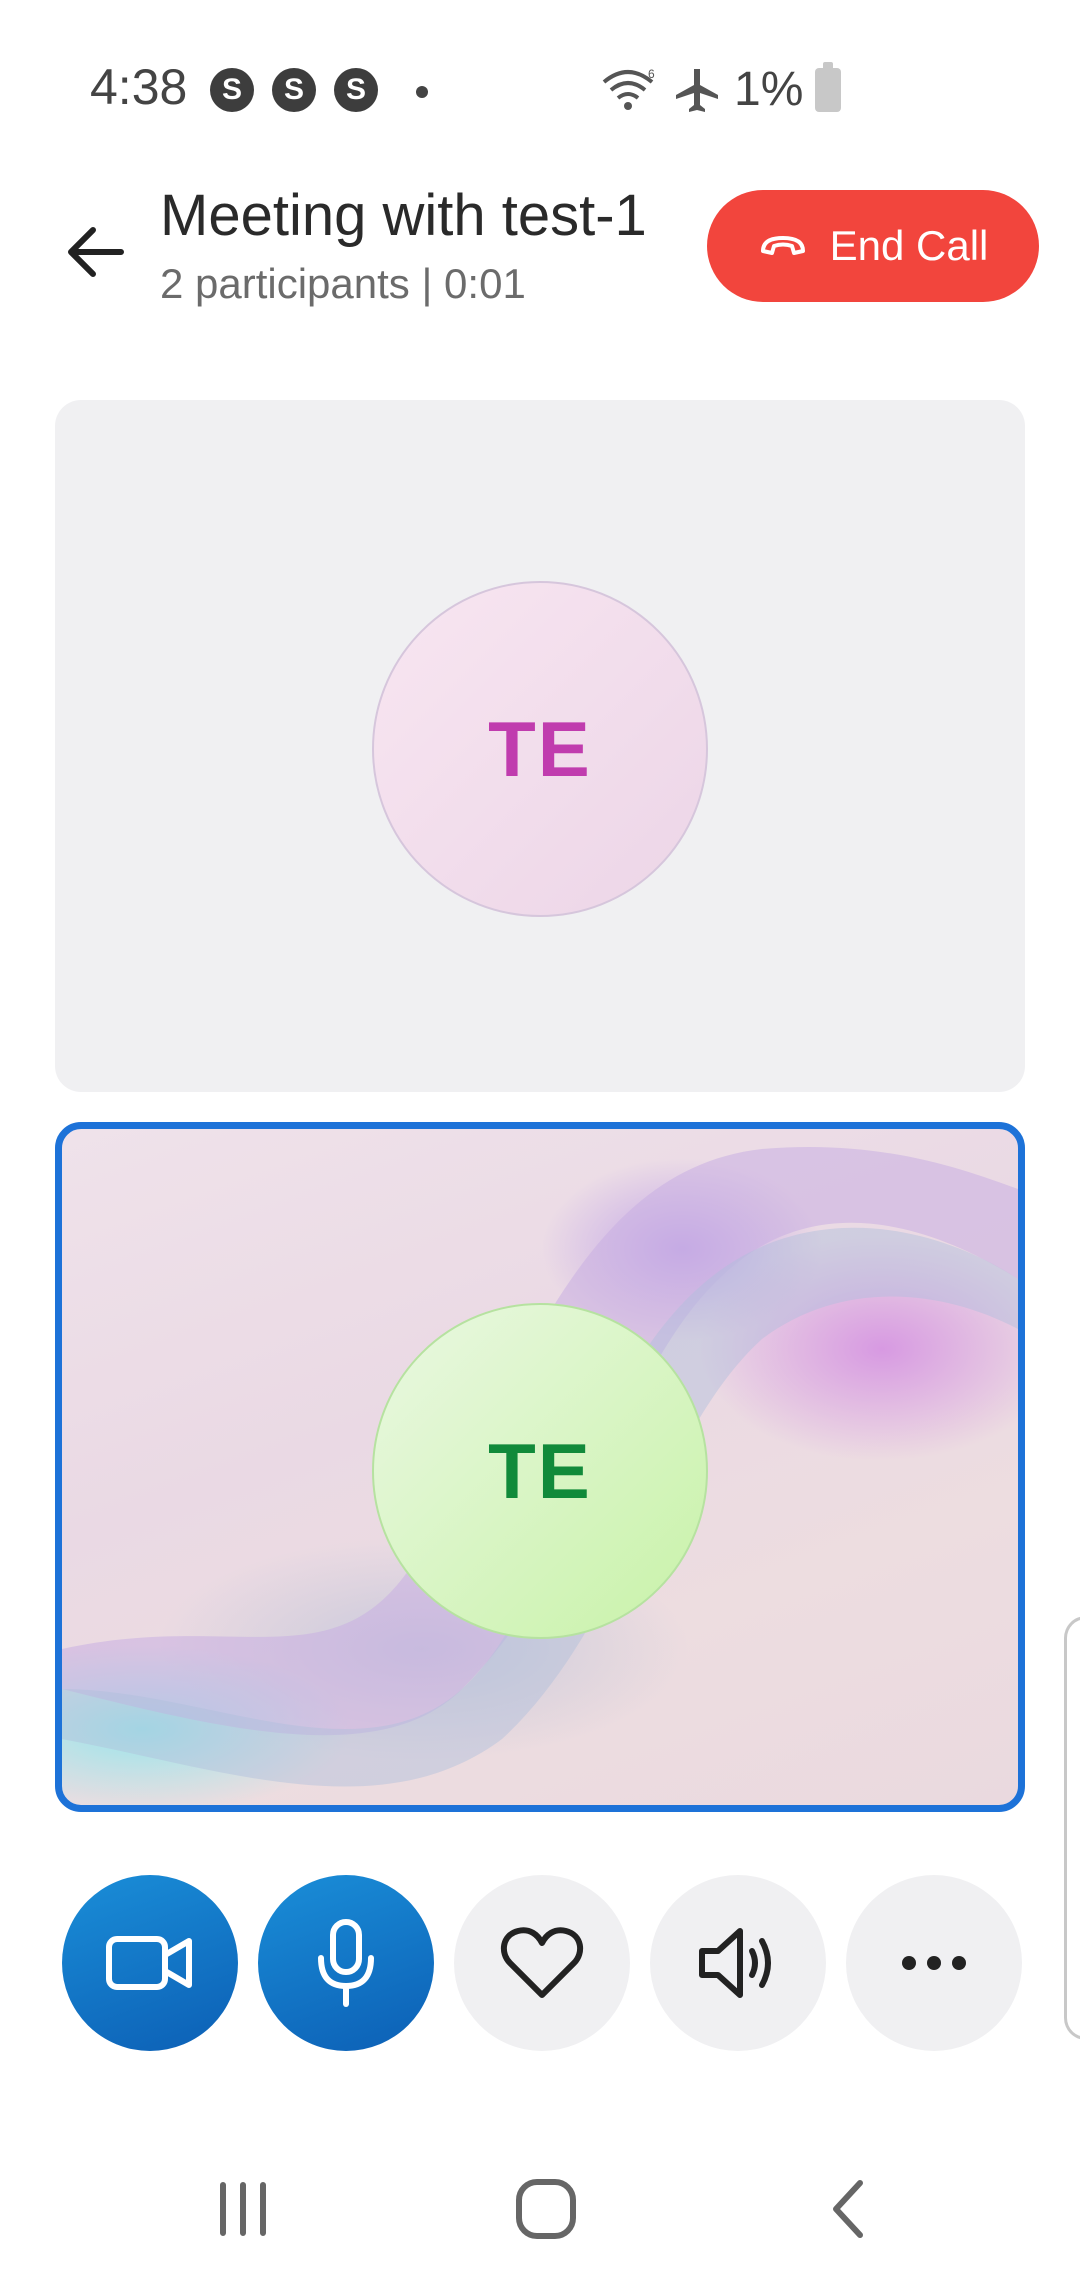  What do you see at coordinates (721, 89) in the screenshot?
I see `status-indicators: 6 1%` at bounding box center [721, 89].